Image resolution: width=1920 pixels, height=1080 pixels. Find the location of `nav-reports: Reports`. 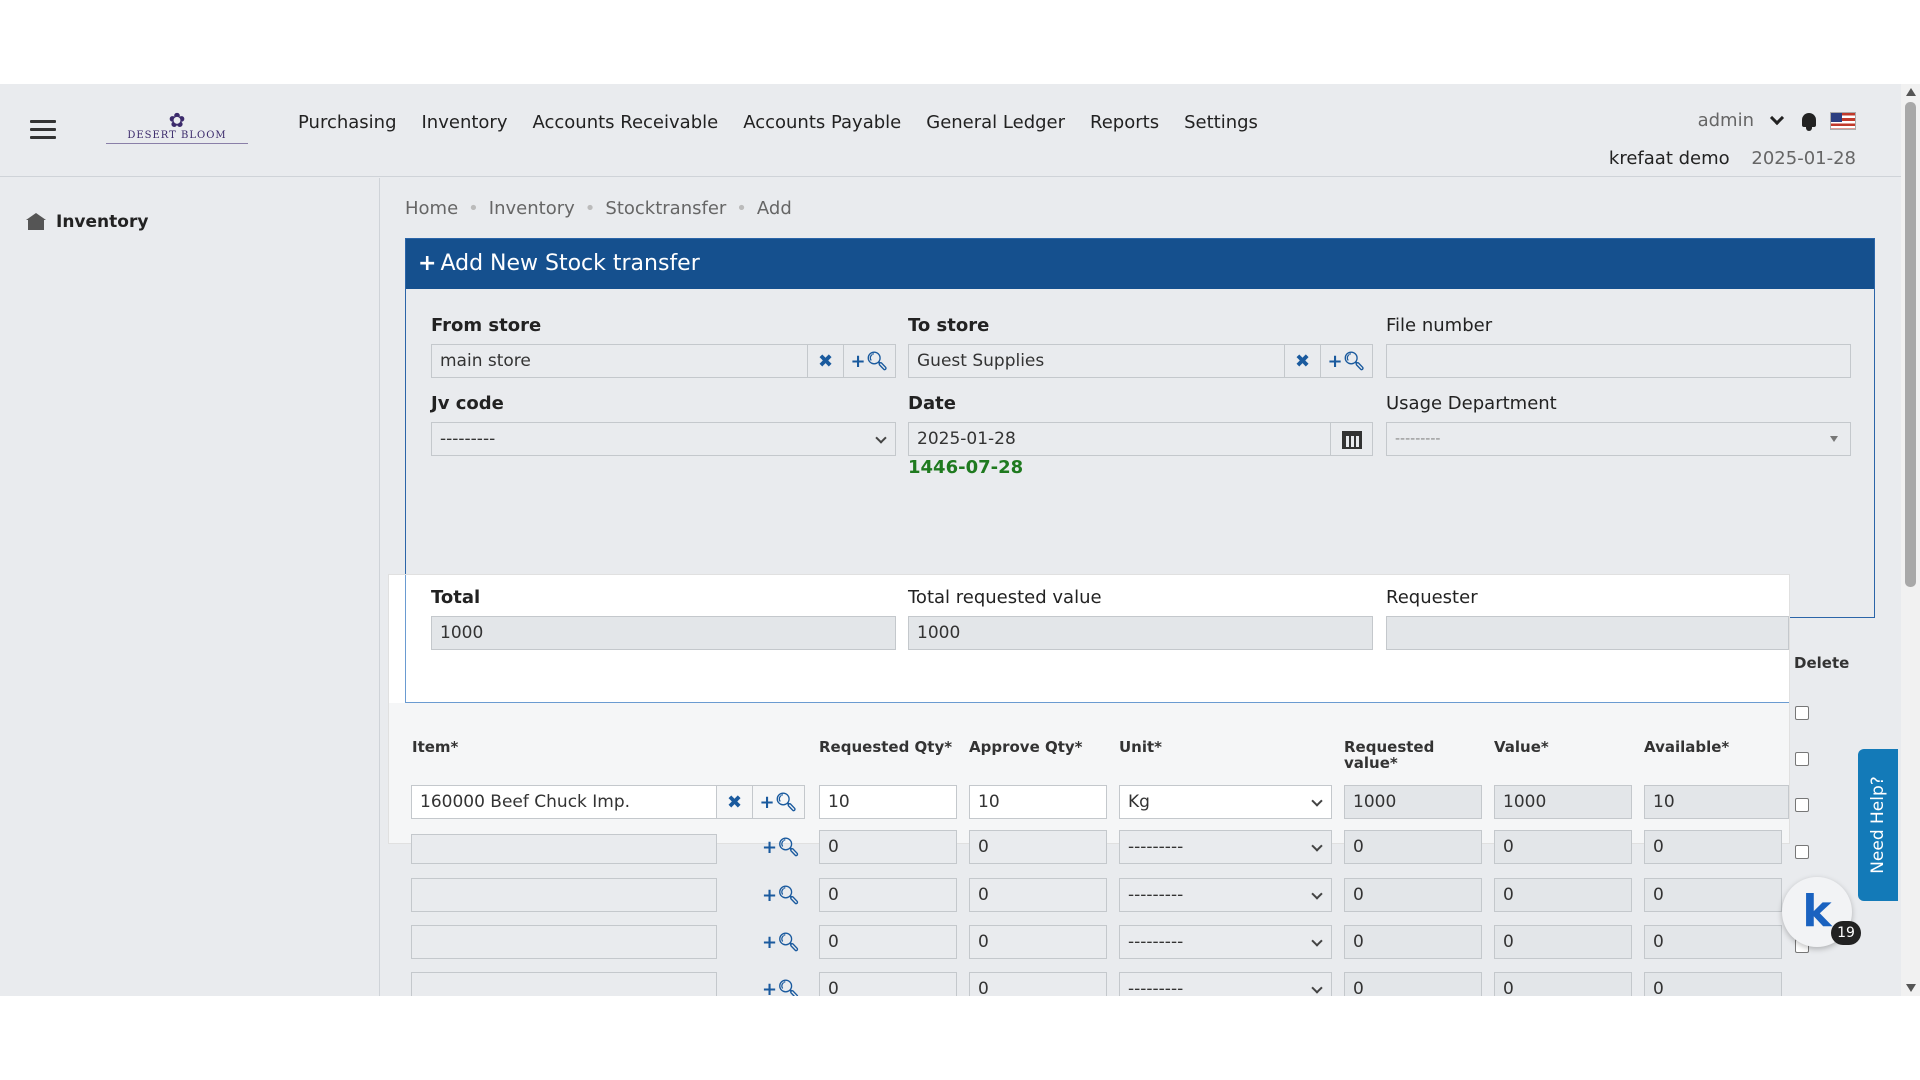

nav-reports: Reports is located at coordinates (1124, 122).